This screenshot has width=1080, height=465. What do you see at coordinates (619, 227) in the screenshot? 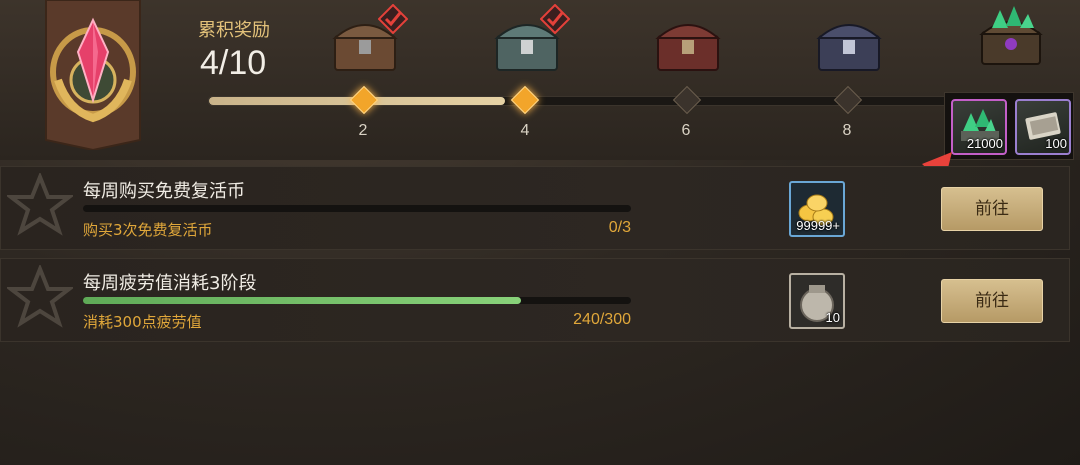
I see `task-count: 0/3` at bounding box center [619, 227].